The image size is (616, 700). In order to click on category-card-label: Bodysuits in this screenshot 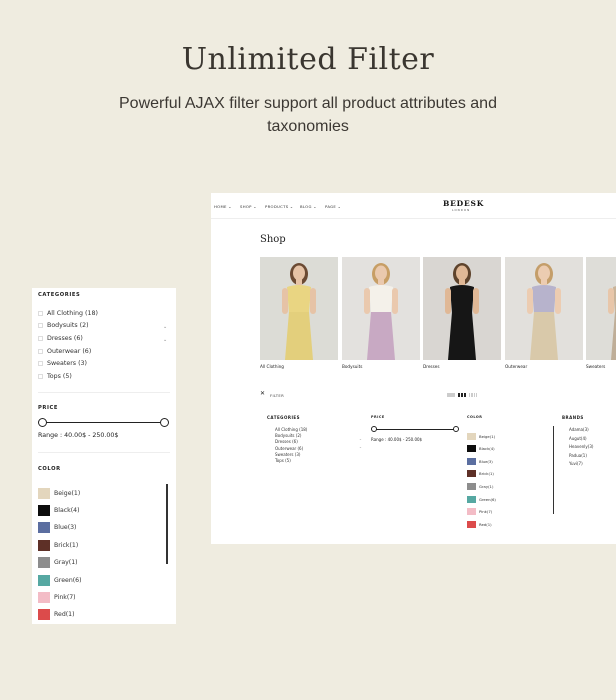, I will do `click(352, 366)`.